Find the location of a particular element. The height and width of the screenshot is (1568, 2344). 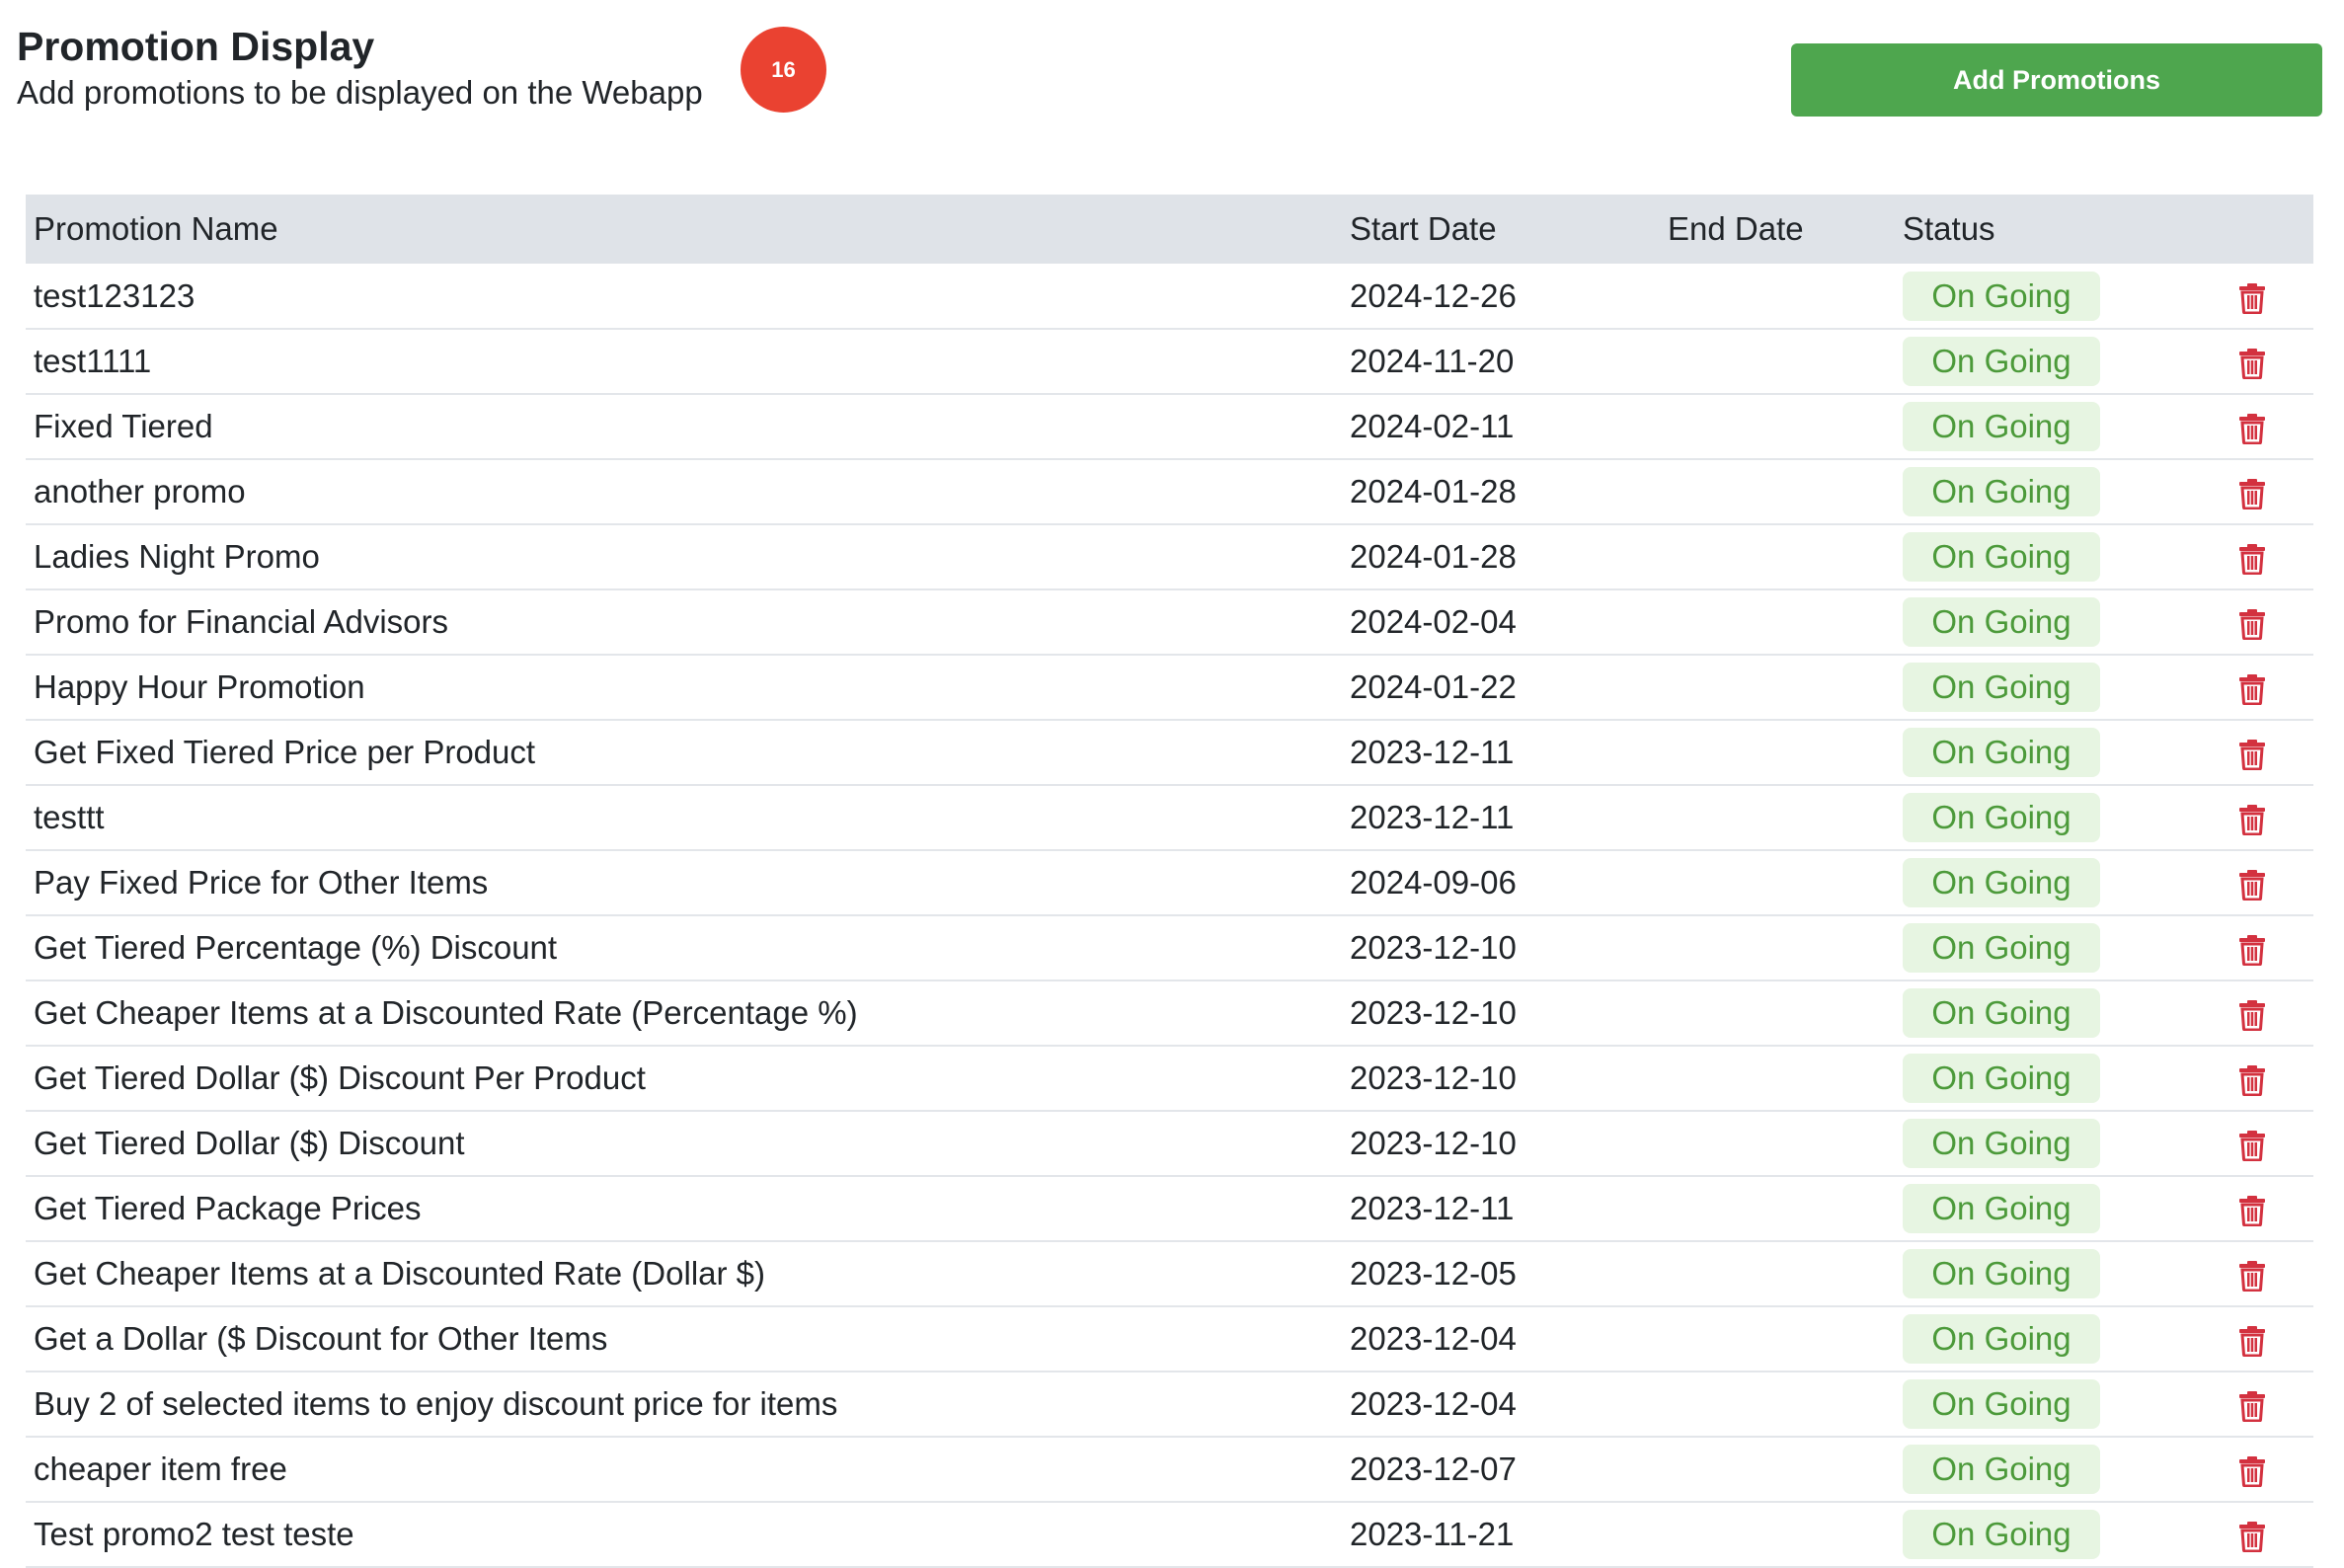

start-date-cell: 2024-01-22 is located at coordinates (1433, 686).